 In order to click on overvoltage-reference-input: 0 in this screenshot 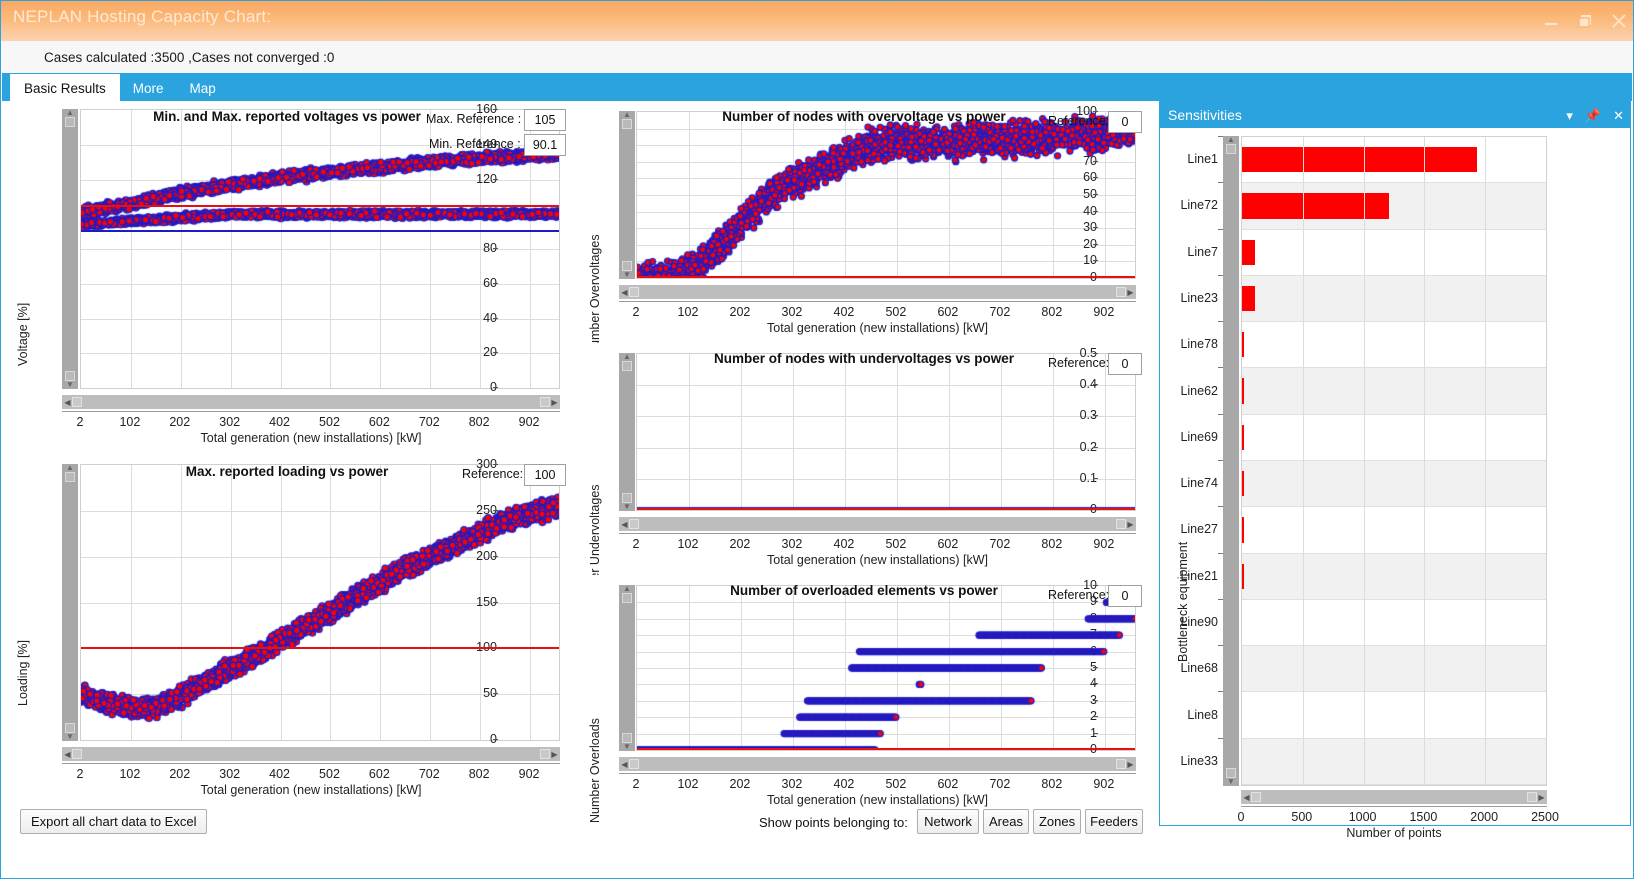, I will do `click(1125, 122)`.